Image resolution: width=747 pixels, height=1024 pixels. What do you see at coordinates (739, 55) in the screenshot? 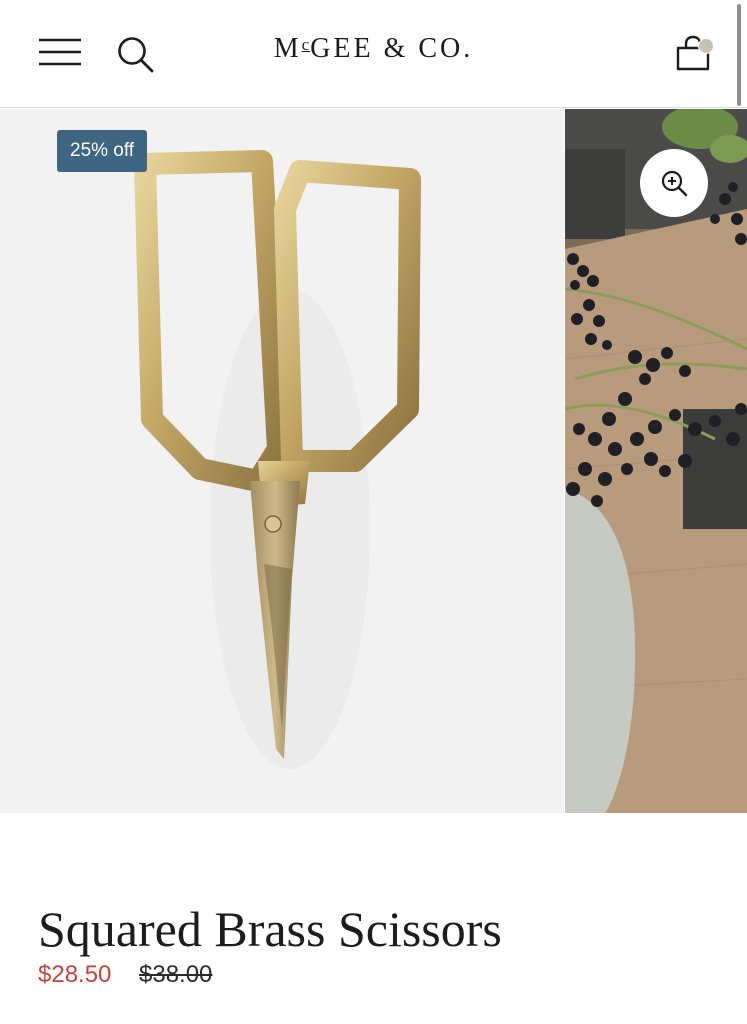
I see `scroll-indicator` at bounding box center [739, 55].